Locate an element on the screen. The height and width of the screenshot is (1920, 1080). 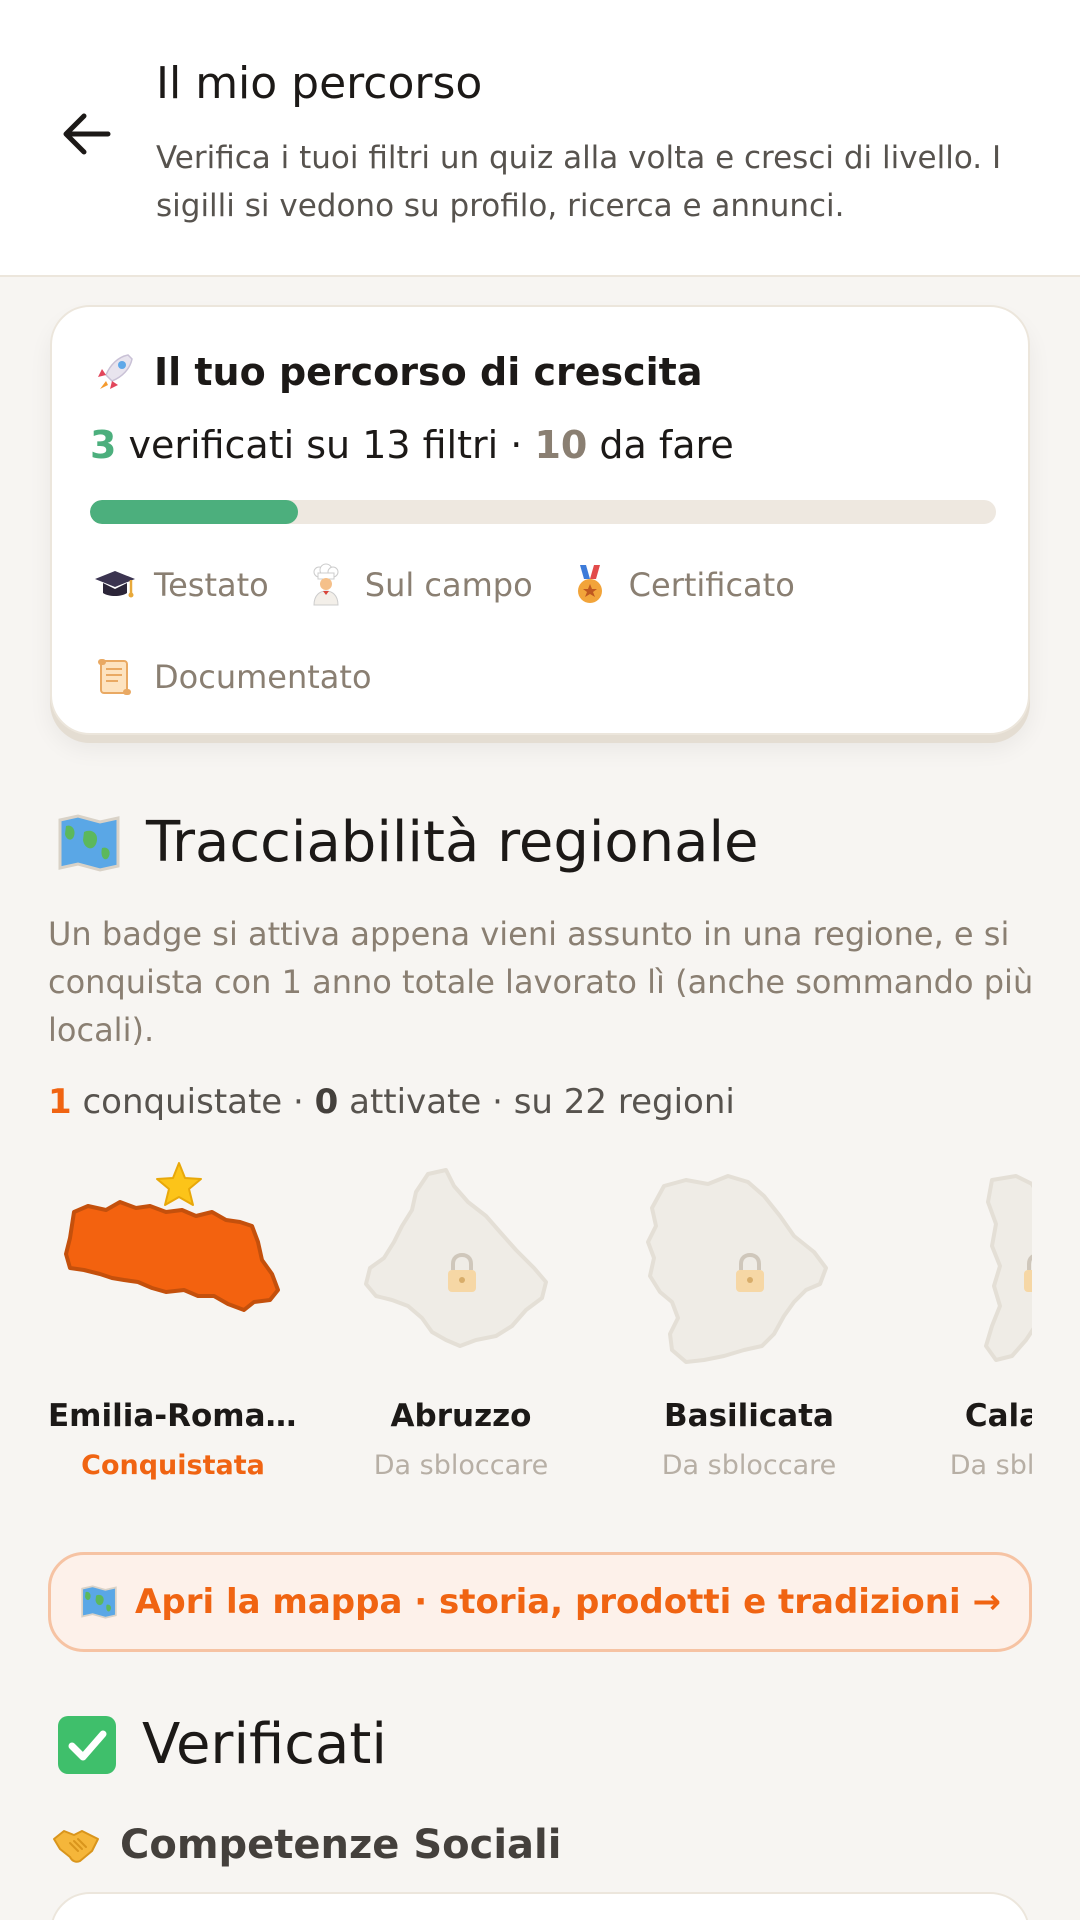
verified-stats: 3 verificati su 13 filtri · 10 da fare is located at coordinates (412, 445).